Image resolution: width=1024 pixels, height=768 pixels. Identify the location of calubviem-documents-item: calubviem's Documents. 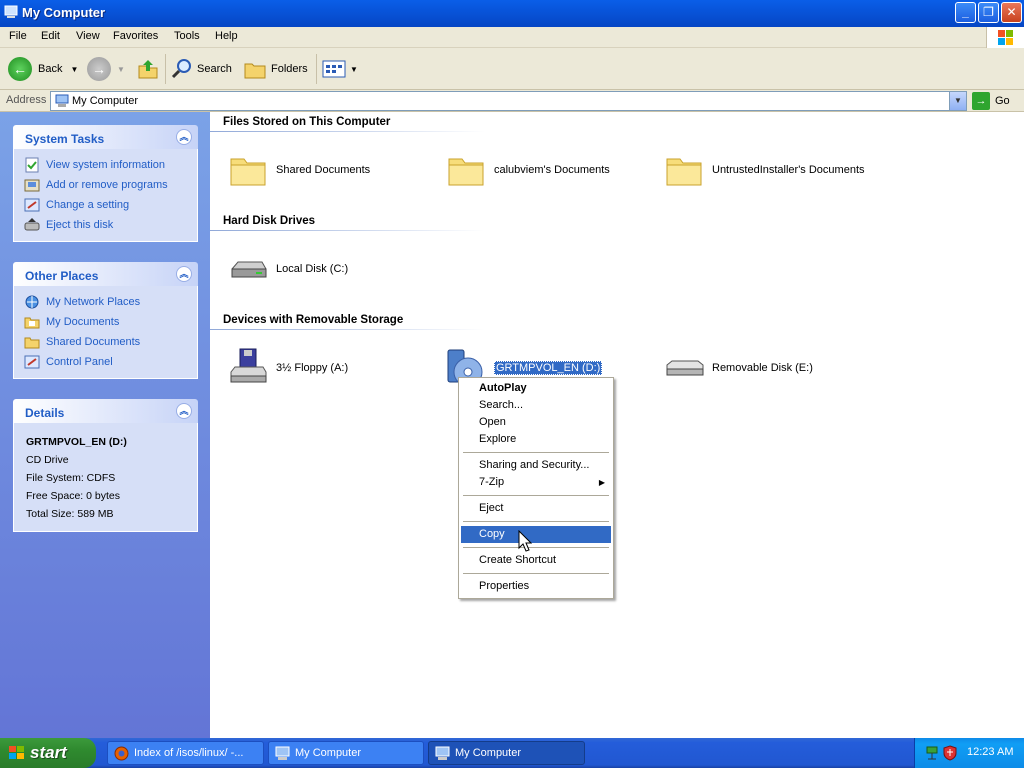
(528, 170).